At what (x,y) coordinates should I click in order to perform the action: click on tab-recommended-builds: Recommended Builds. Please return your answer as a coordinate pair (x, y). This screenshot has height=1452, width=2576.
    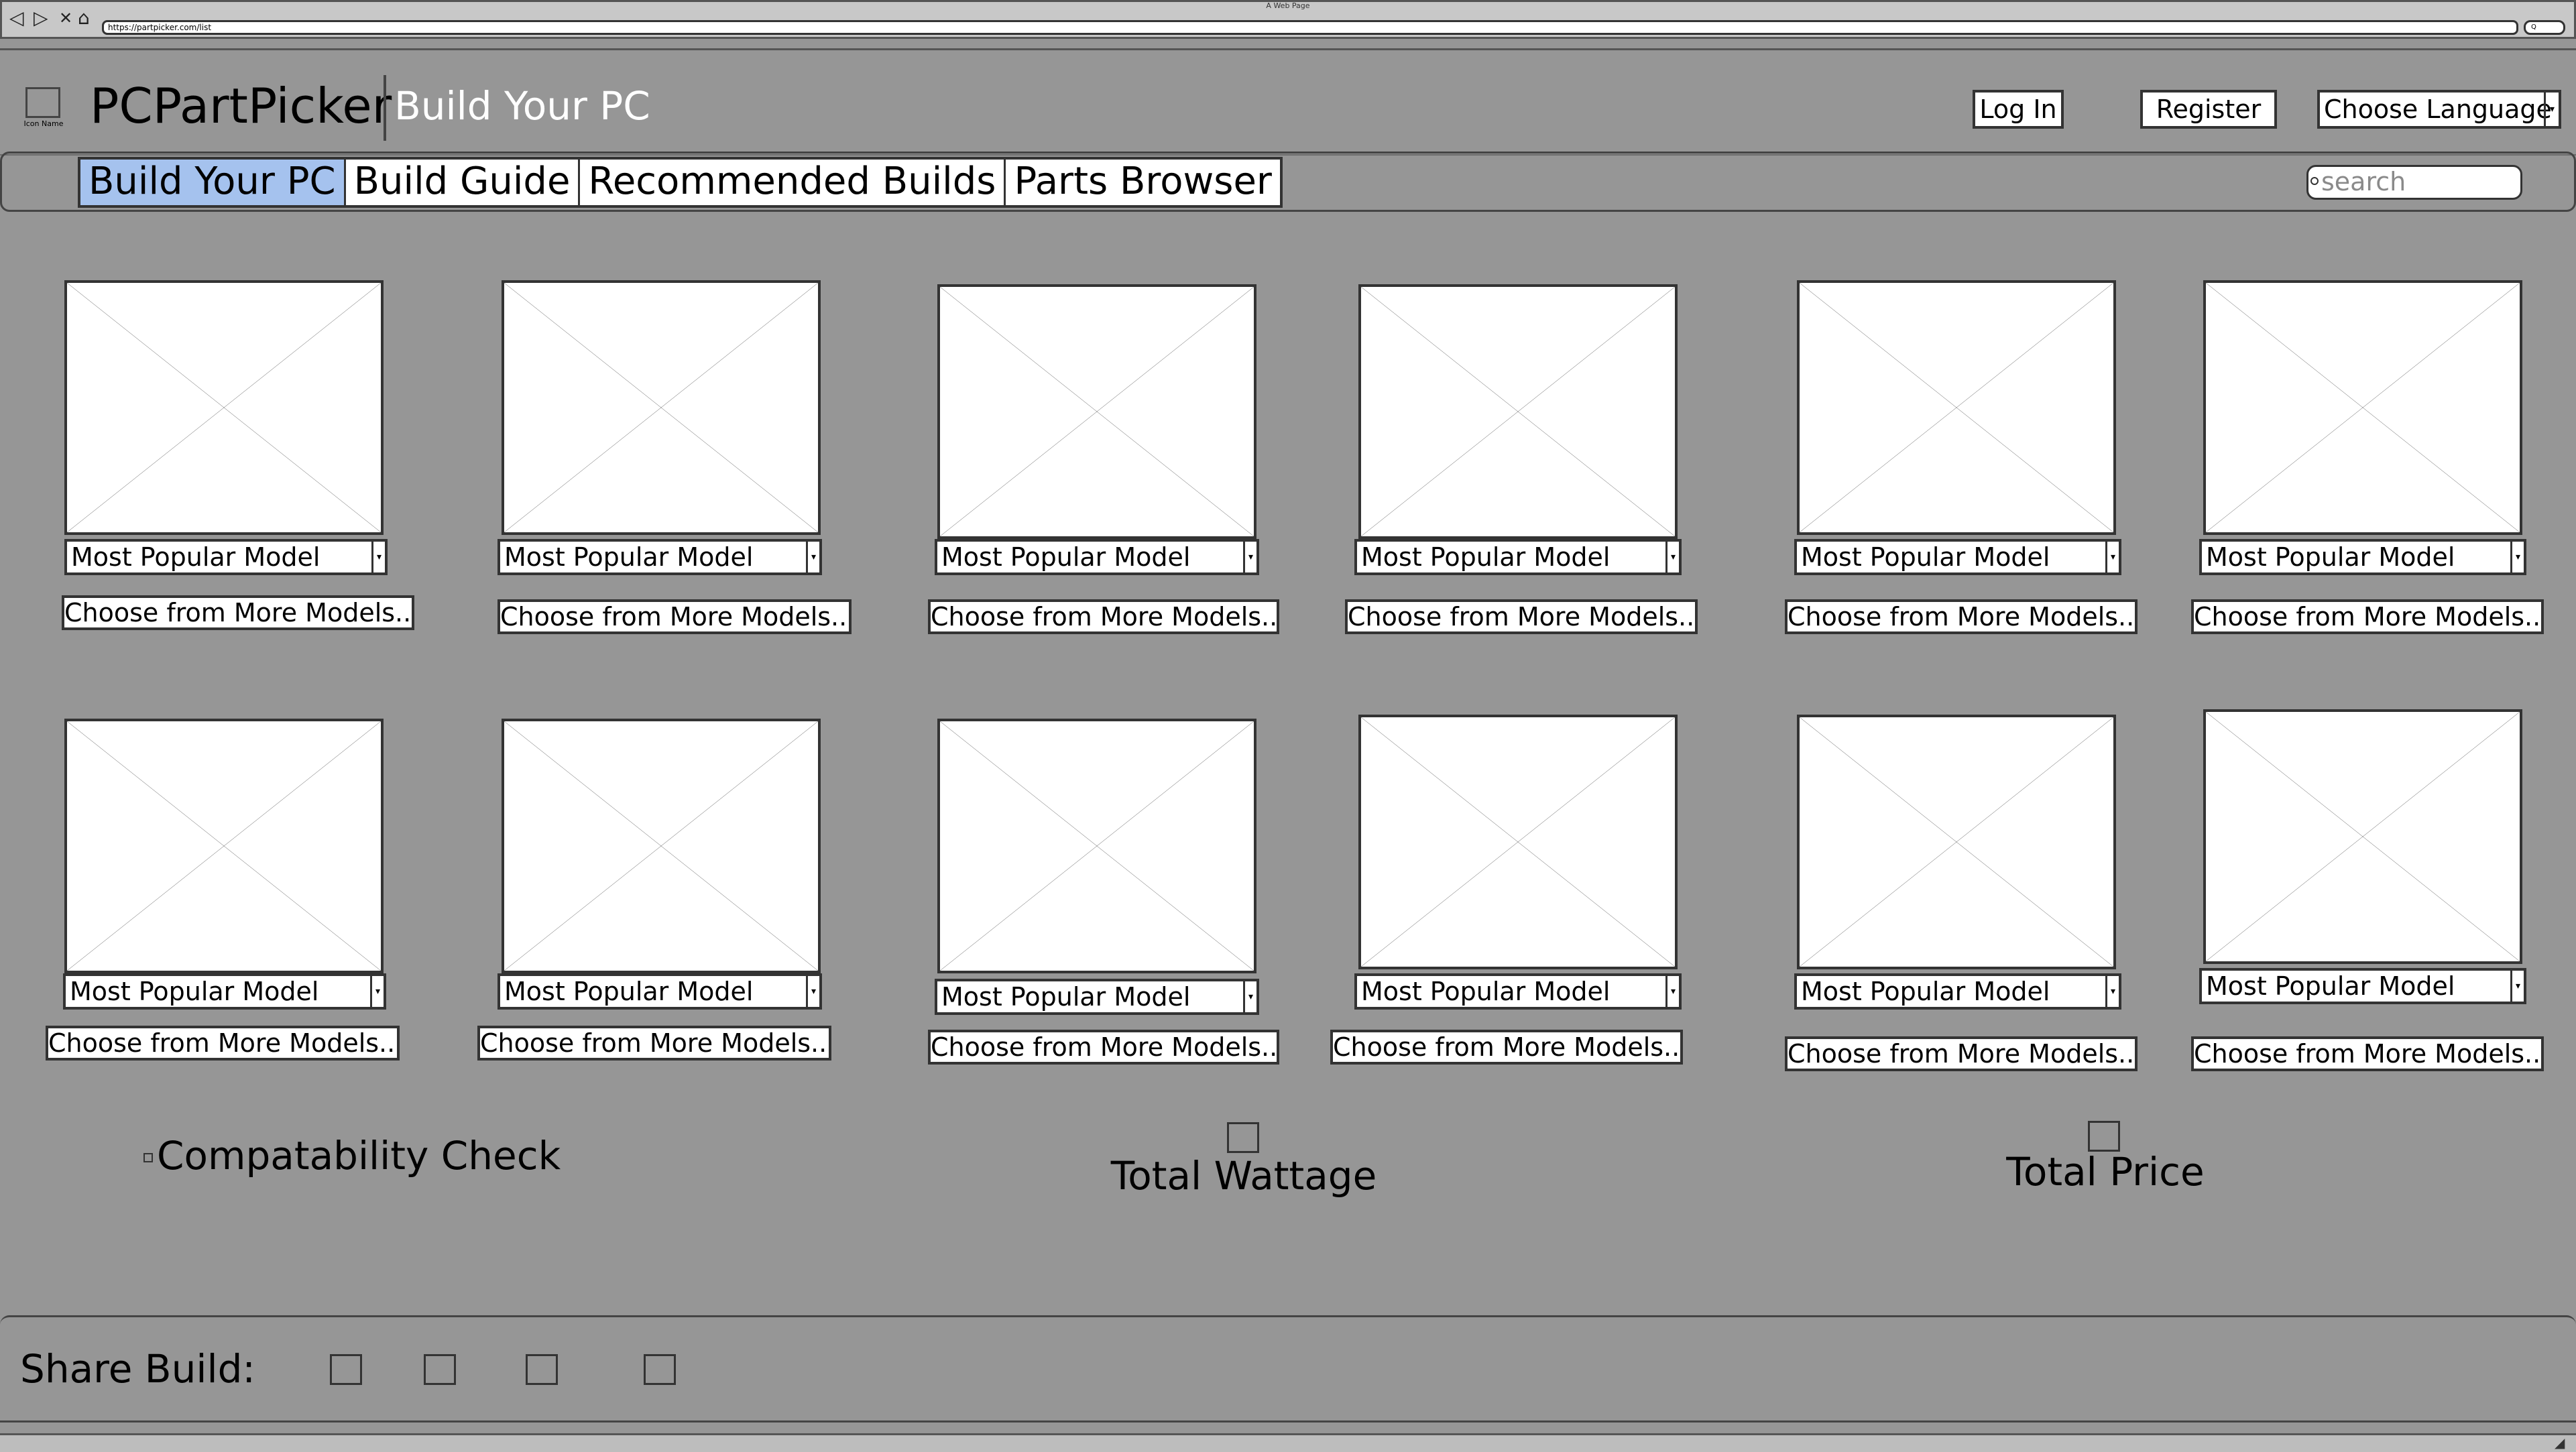
    Looking at the image, I should click on (793, 183).